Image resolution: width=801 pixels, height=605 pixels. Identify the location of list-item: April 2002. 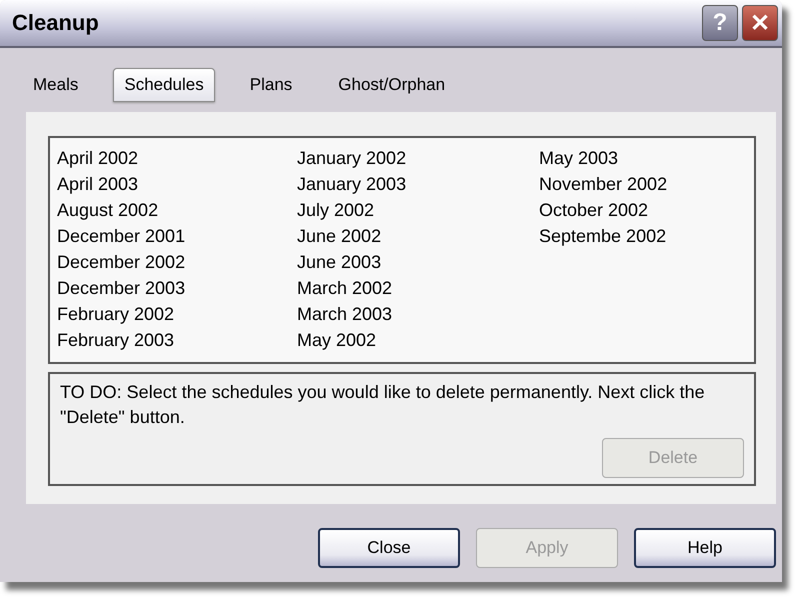
(98, 158).